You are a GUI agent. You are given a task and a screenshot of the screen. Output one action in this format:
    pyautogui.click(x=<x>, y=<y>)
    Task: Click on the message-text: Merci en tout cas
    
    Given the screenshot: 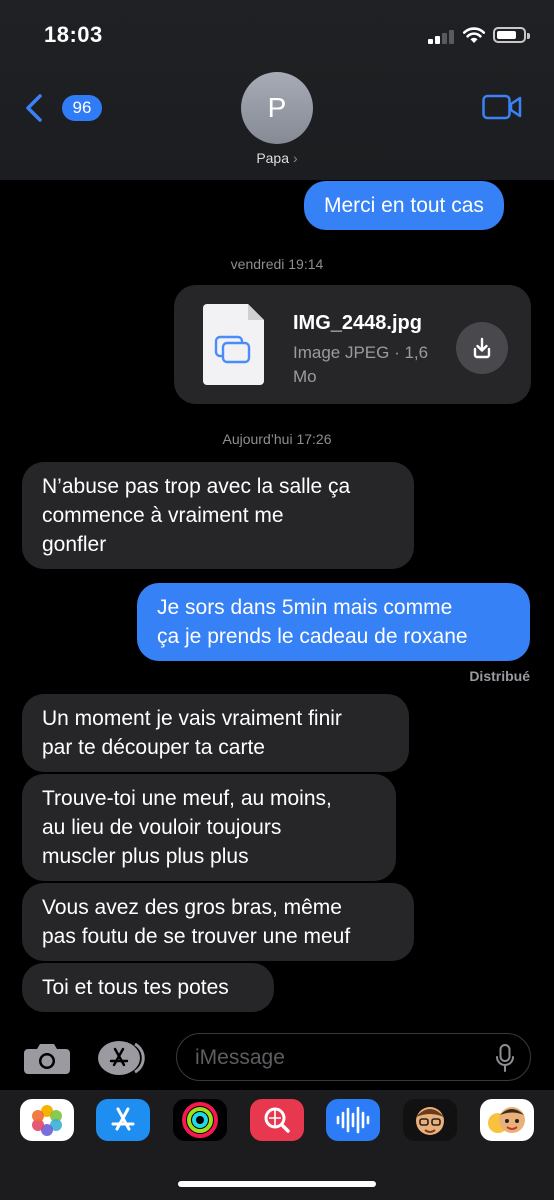 What is the action you would take?
    pyautogui.click(x=404, y=205)
    